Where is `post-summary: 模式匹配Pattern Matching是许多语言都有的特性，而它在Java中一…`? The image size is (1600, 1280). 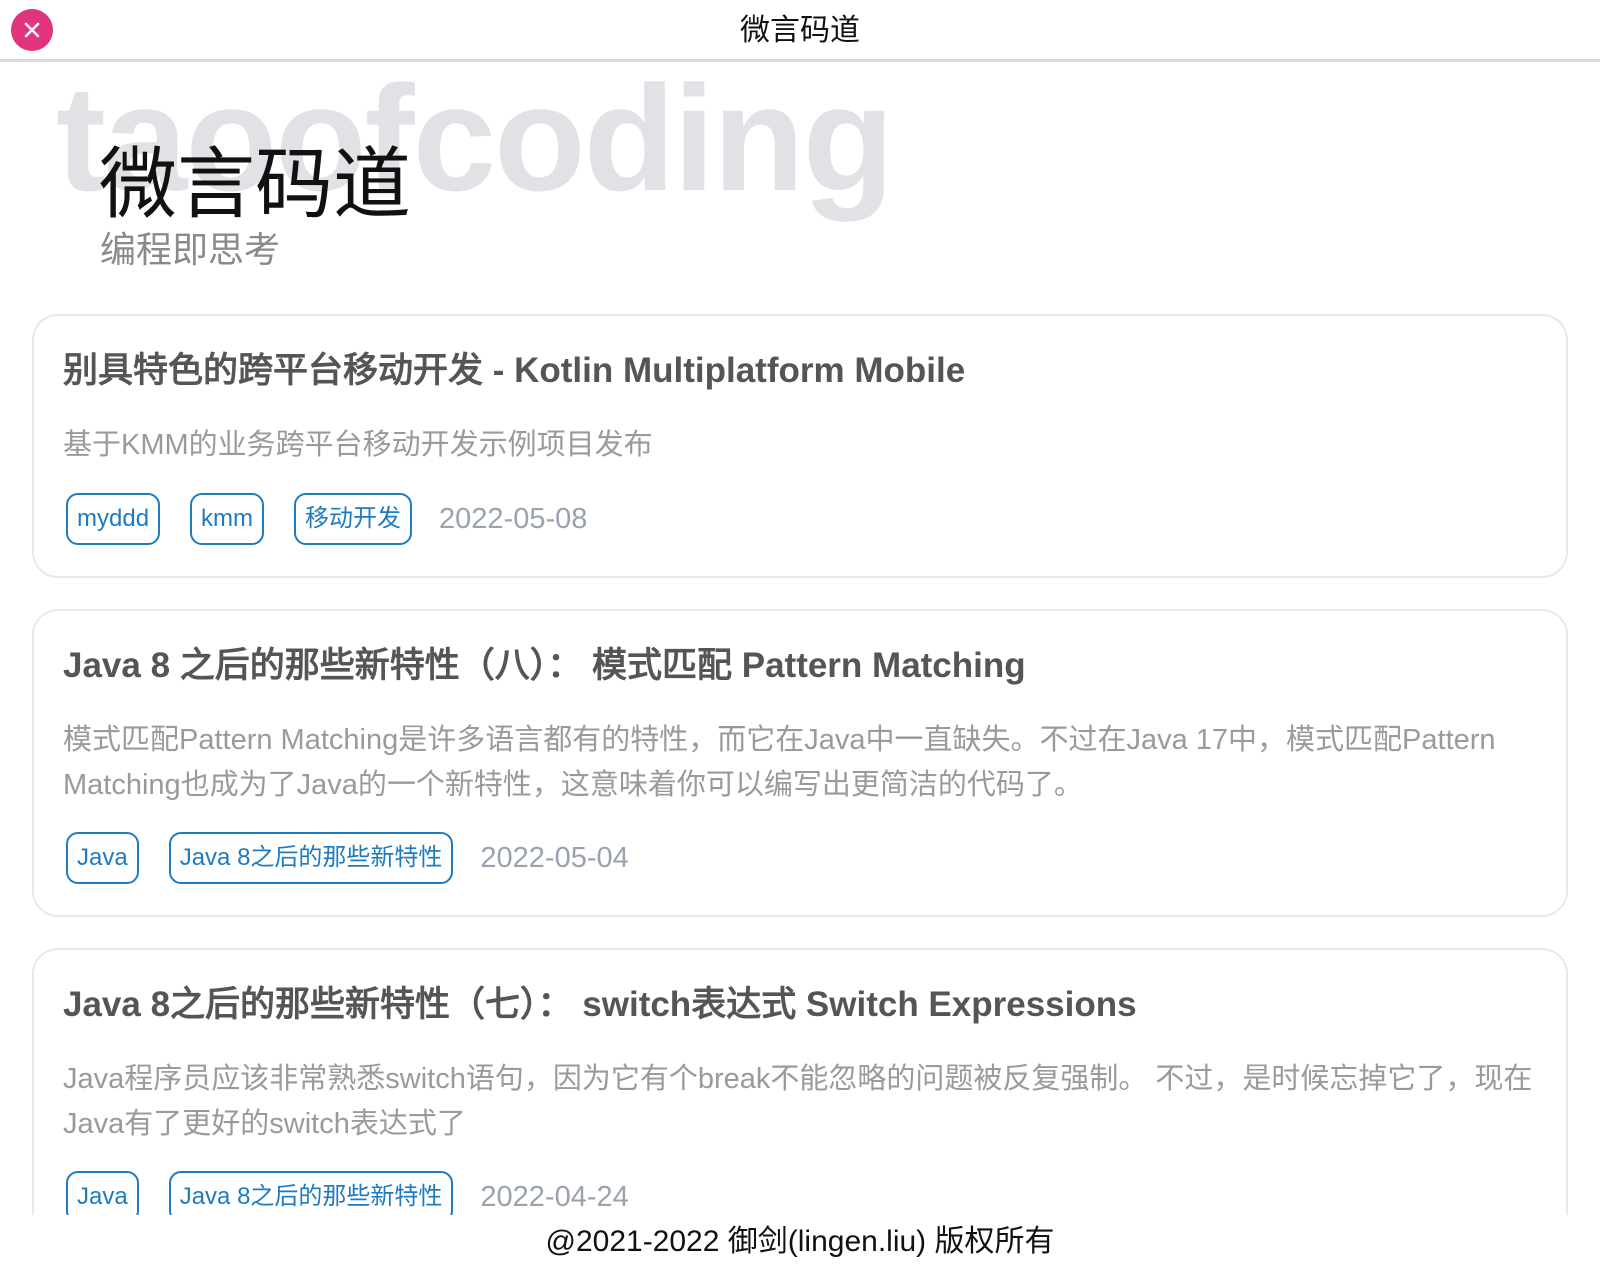
post-summary: 模式匹配Pattern Matching是许多语言都有的特性，而它在Java中一… is located at coordinates (779, 762).